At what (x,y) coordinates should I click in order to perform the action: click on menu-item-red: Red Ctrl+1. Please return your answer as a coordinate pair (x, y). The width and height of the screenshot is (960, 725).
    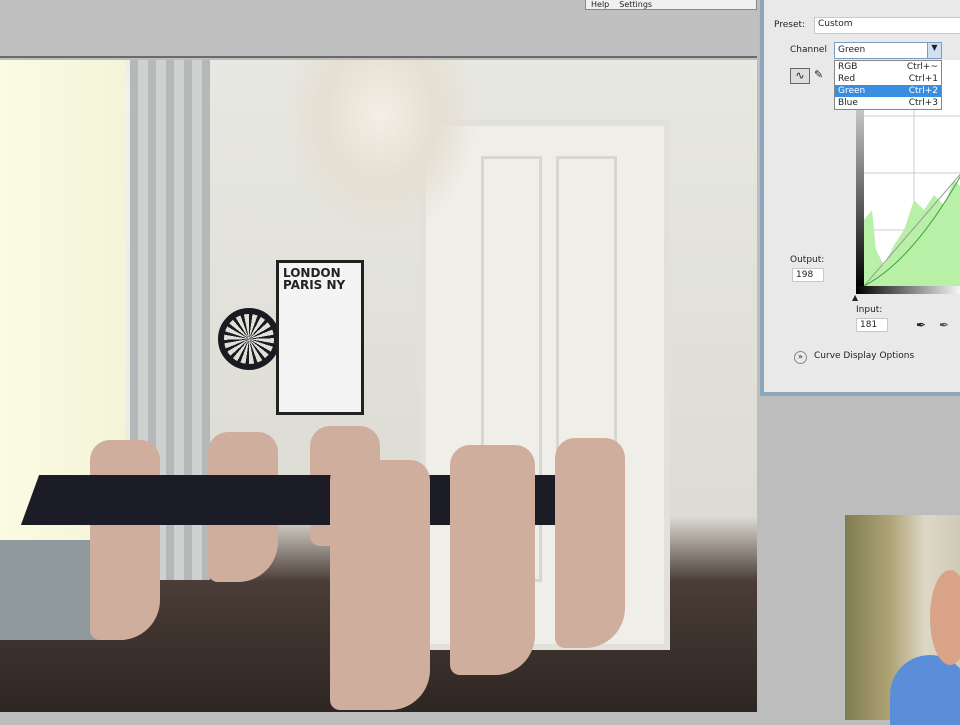
    Looking at the image, I should click on (888, 79).